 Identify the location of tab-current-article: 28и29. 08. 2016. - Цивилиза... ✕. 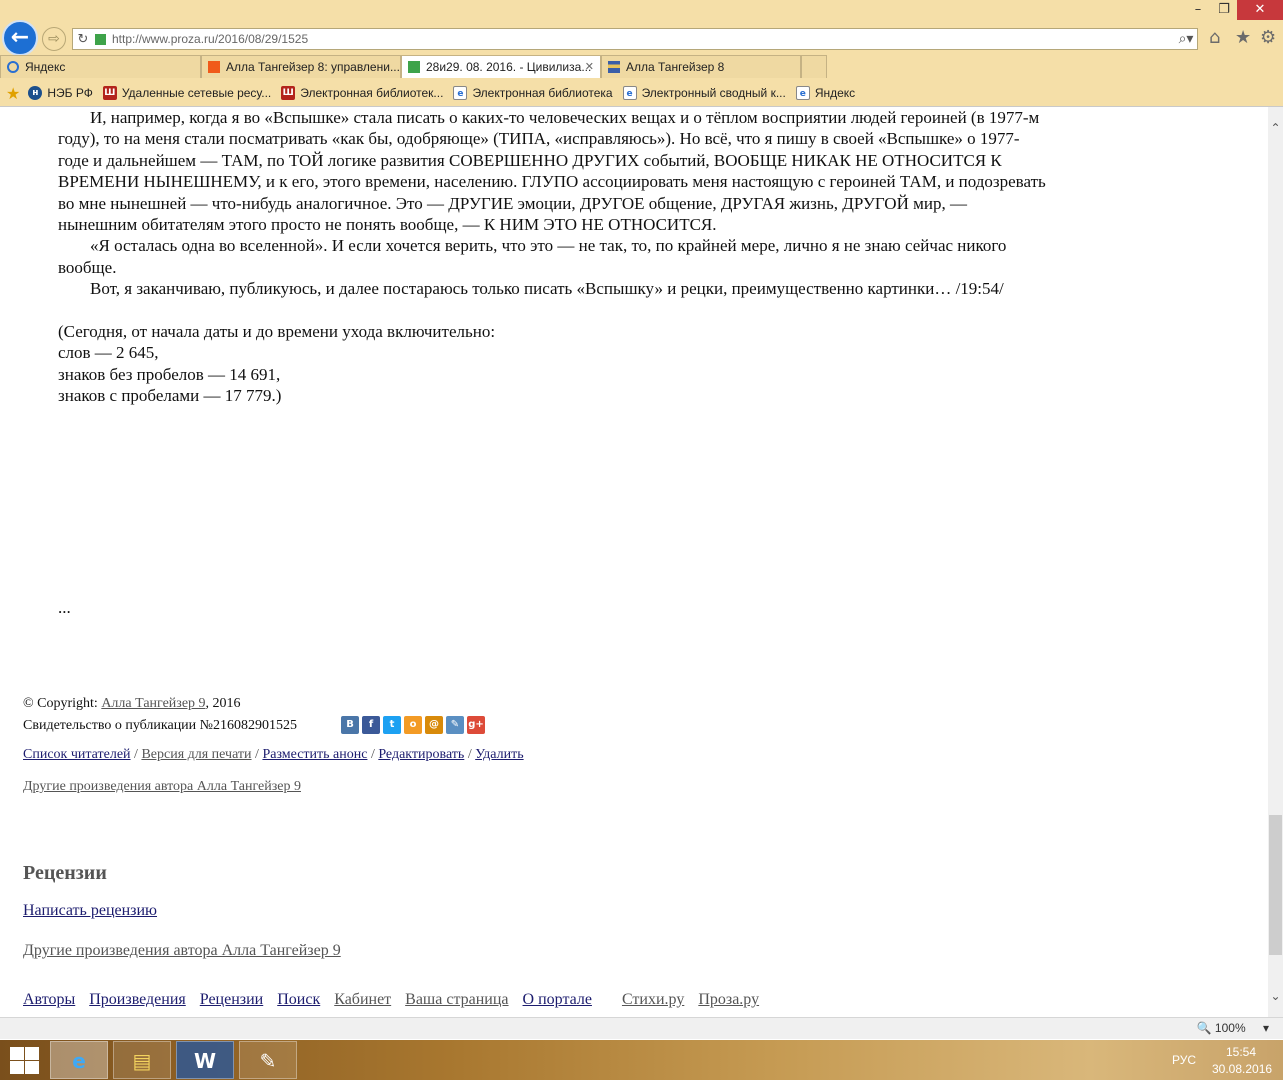
(501, 66).